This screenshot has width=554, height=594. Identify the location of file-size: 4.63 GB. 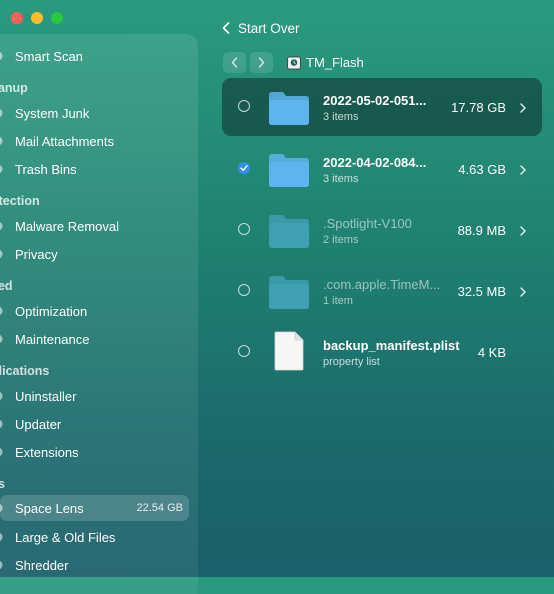
(482, 169).